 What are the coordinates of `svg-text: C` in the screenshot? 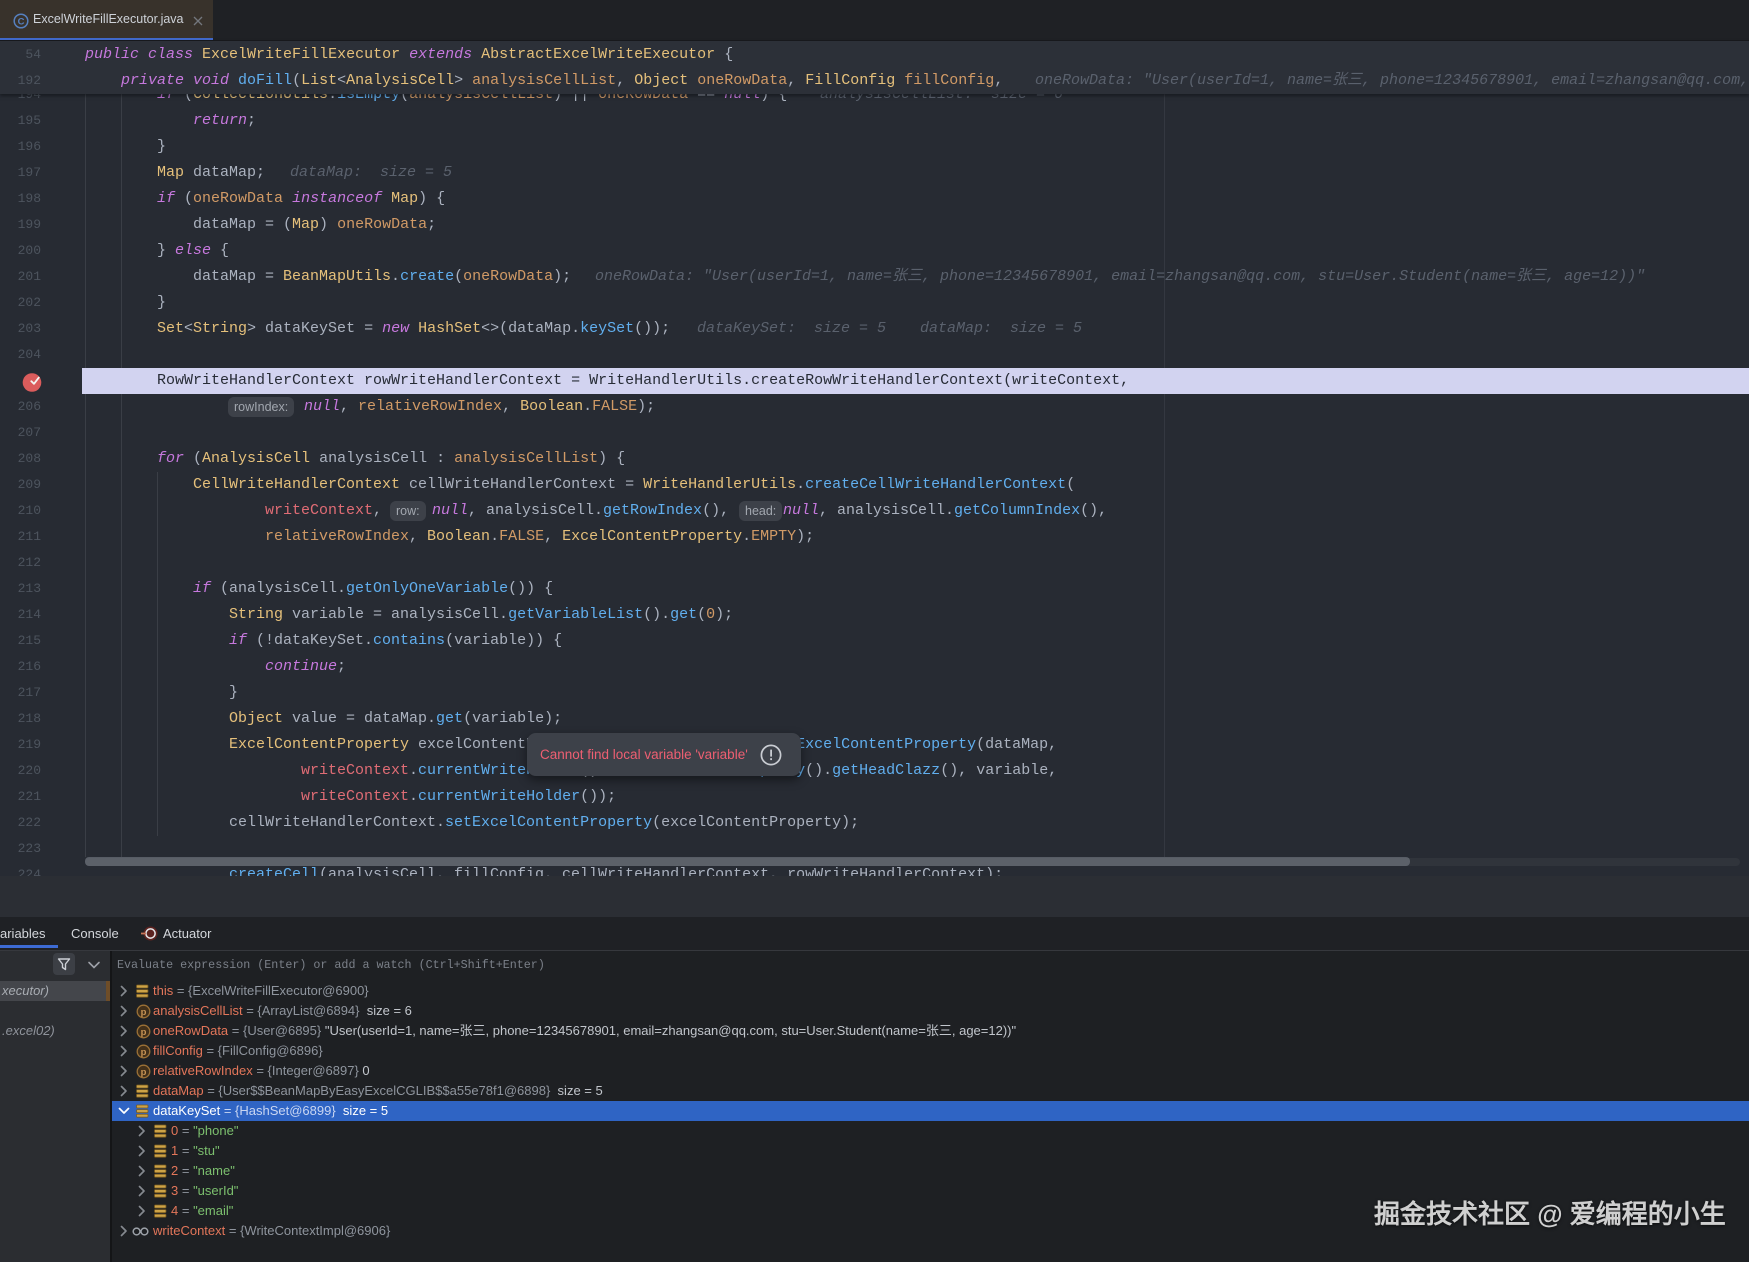 It's located at (21, 22).